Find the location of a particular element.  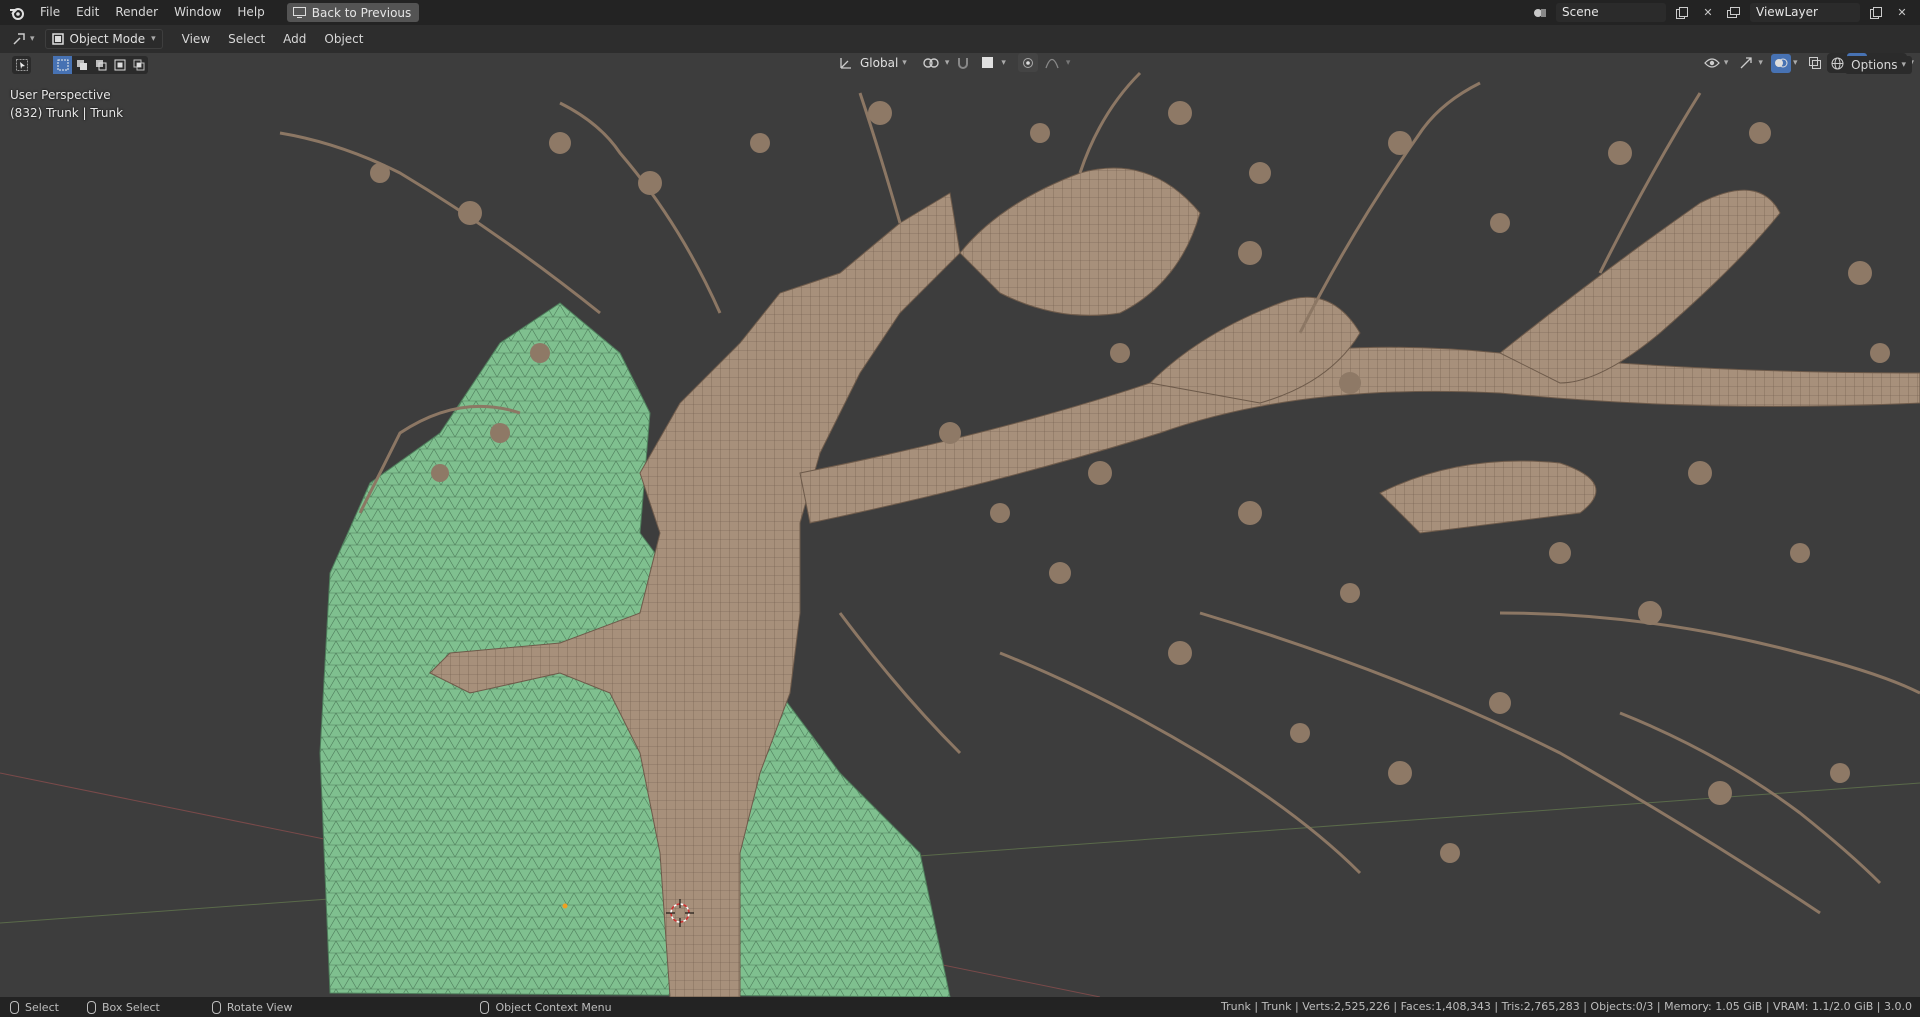

blender-logo-icon is located at coordinates (17, 12).